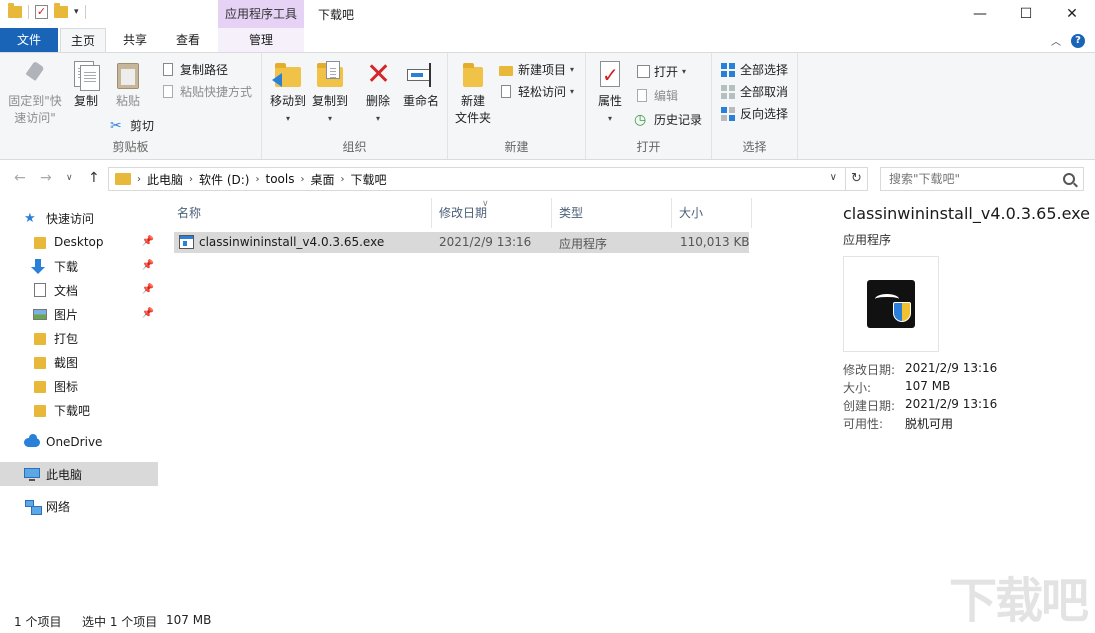 The height and width of the screenshot is (633, 1095). What do you see at coordinates (83, 40) in the screenshot?
I see `tab-home: 主页` at bounding box center [83, 40].